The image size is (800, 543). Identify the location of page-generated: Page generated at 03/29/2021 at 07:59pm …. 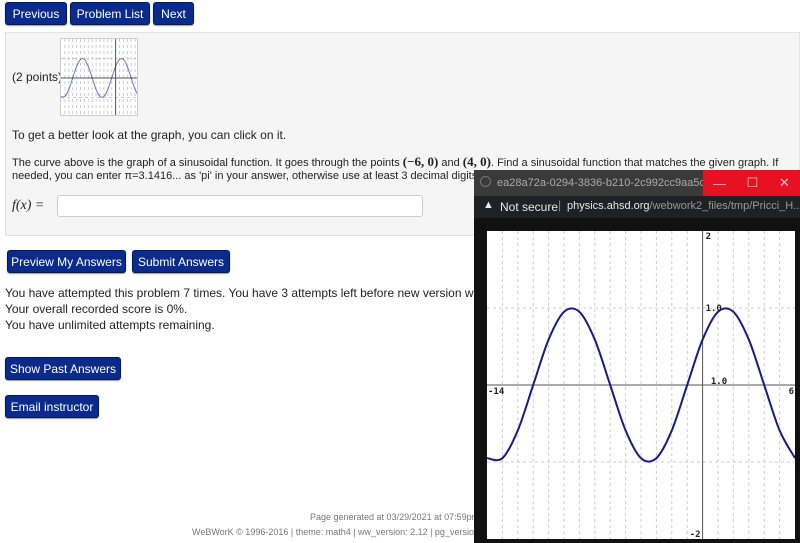
(405, 517).